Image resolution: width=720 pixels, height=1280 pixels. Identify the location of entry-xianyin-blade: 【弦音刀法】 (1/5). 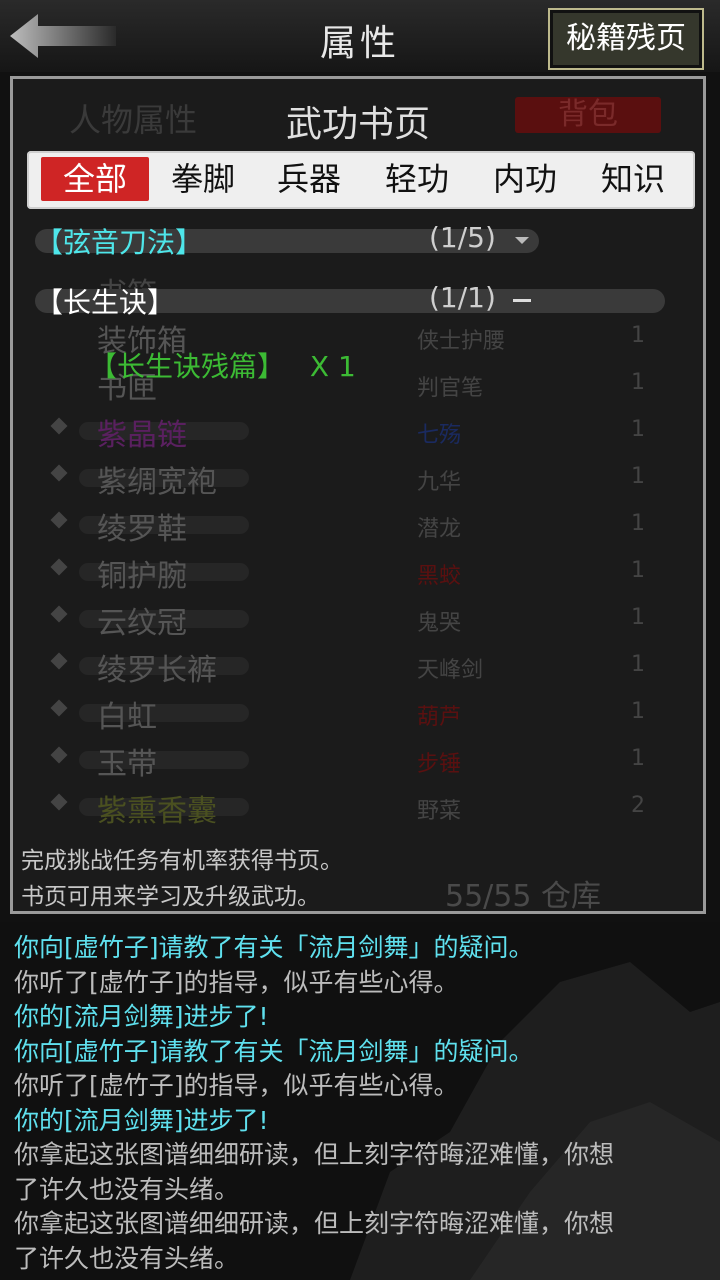
(287, 240).